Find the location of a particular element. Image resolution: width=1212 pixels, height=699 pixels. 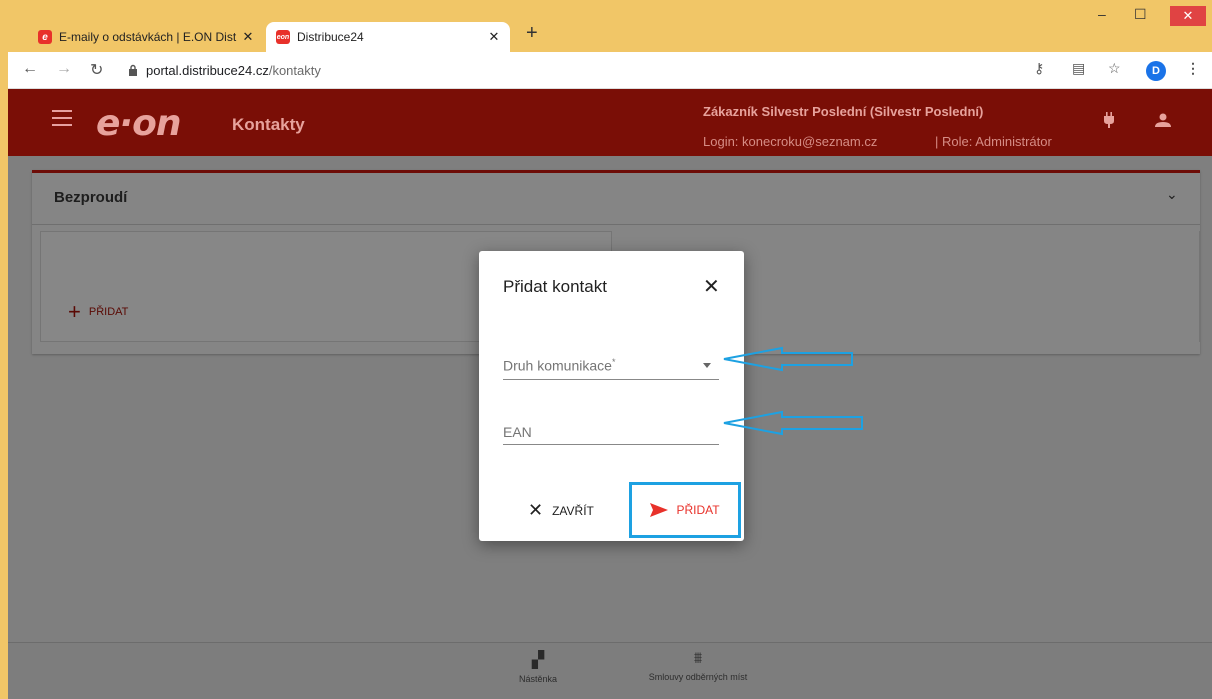

dropdown-arrow-icon is located at coordinates (707, 365).